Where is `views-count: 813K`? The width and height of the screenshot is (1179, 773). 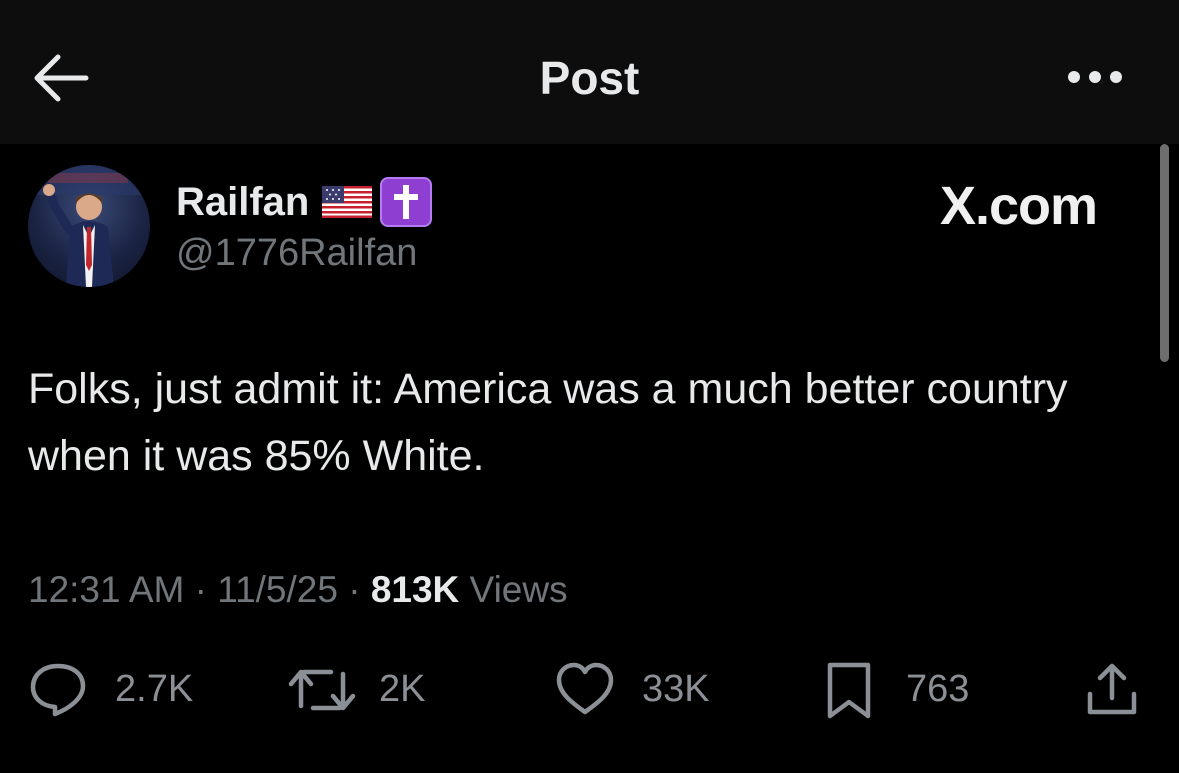
views-count: 813K is located at coordinates (415, 589).